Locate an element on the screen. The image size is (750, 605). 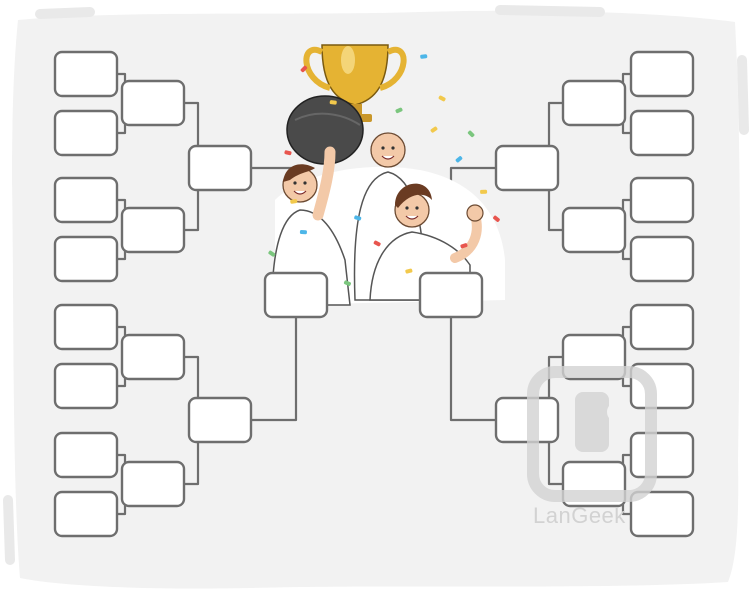
watermark-text: LanGeek is located at coordinates (579, 515).